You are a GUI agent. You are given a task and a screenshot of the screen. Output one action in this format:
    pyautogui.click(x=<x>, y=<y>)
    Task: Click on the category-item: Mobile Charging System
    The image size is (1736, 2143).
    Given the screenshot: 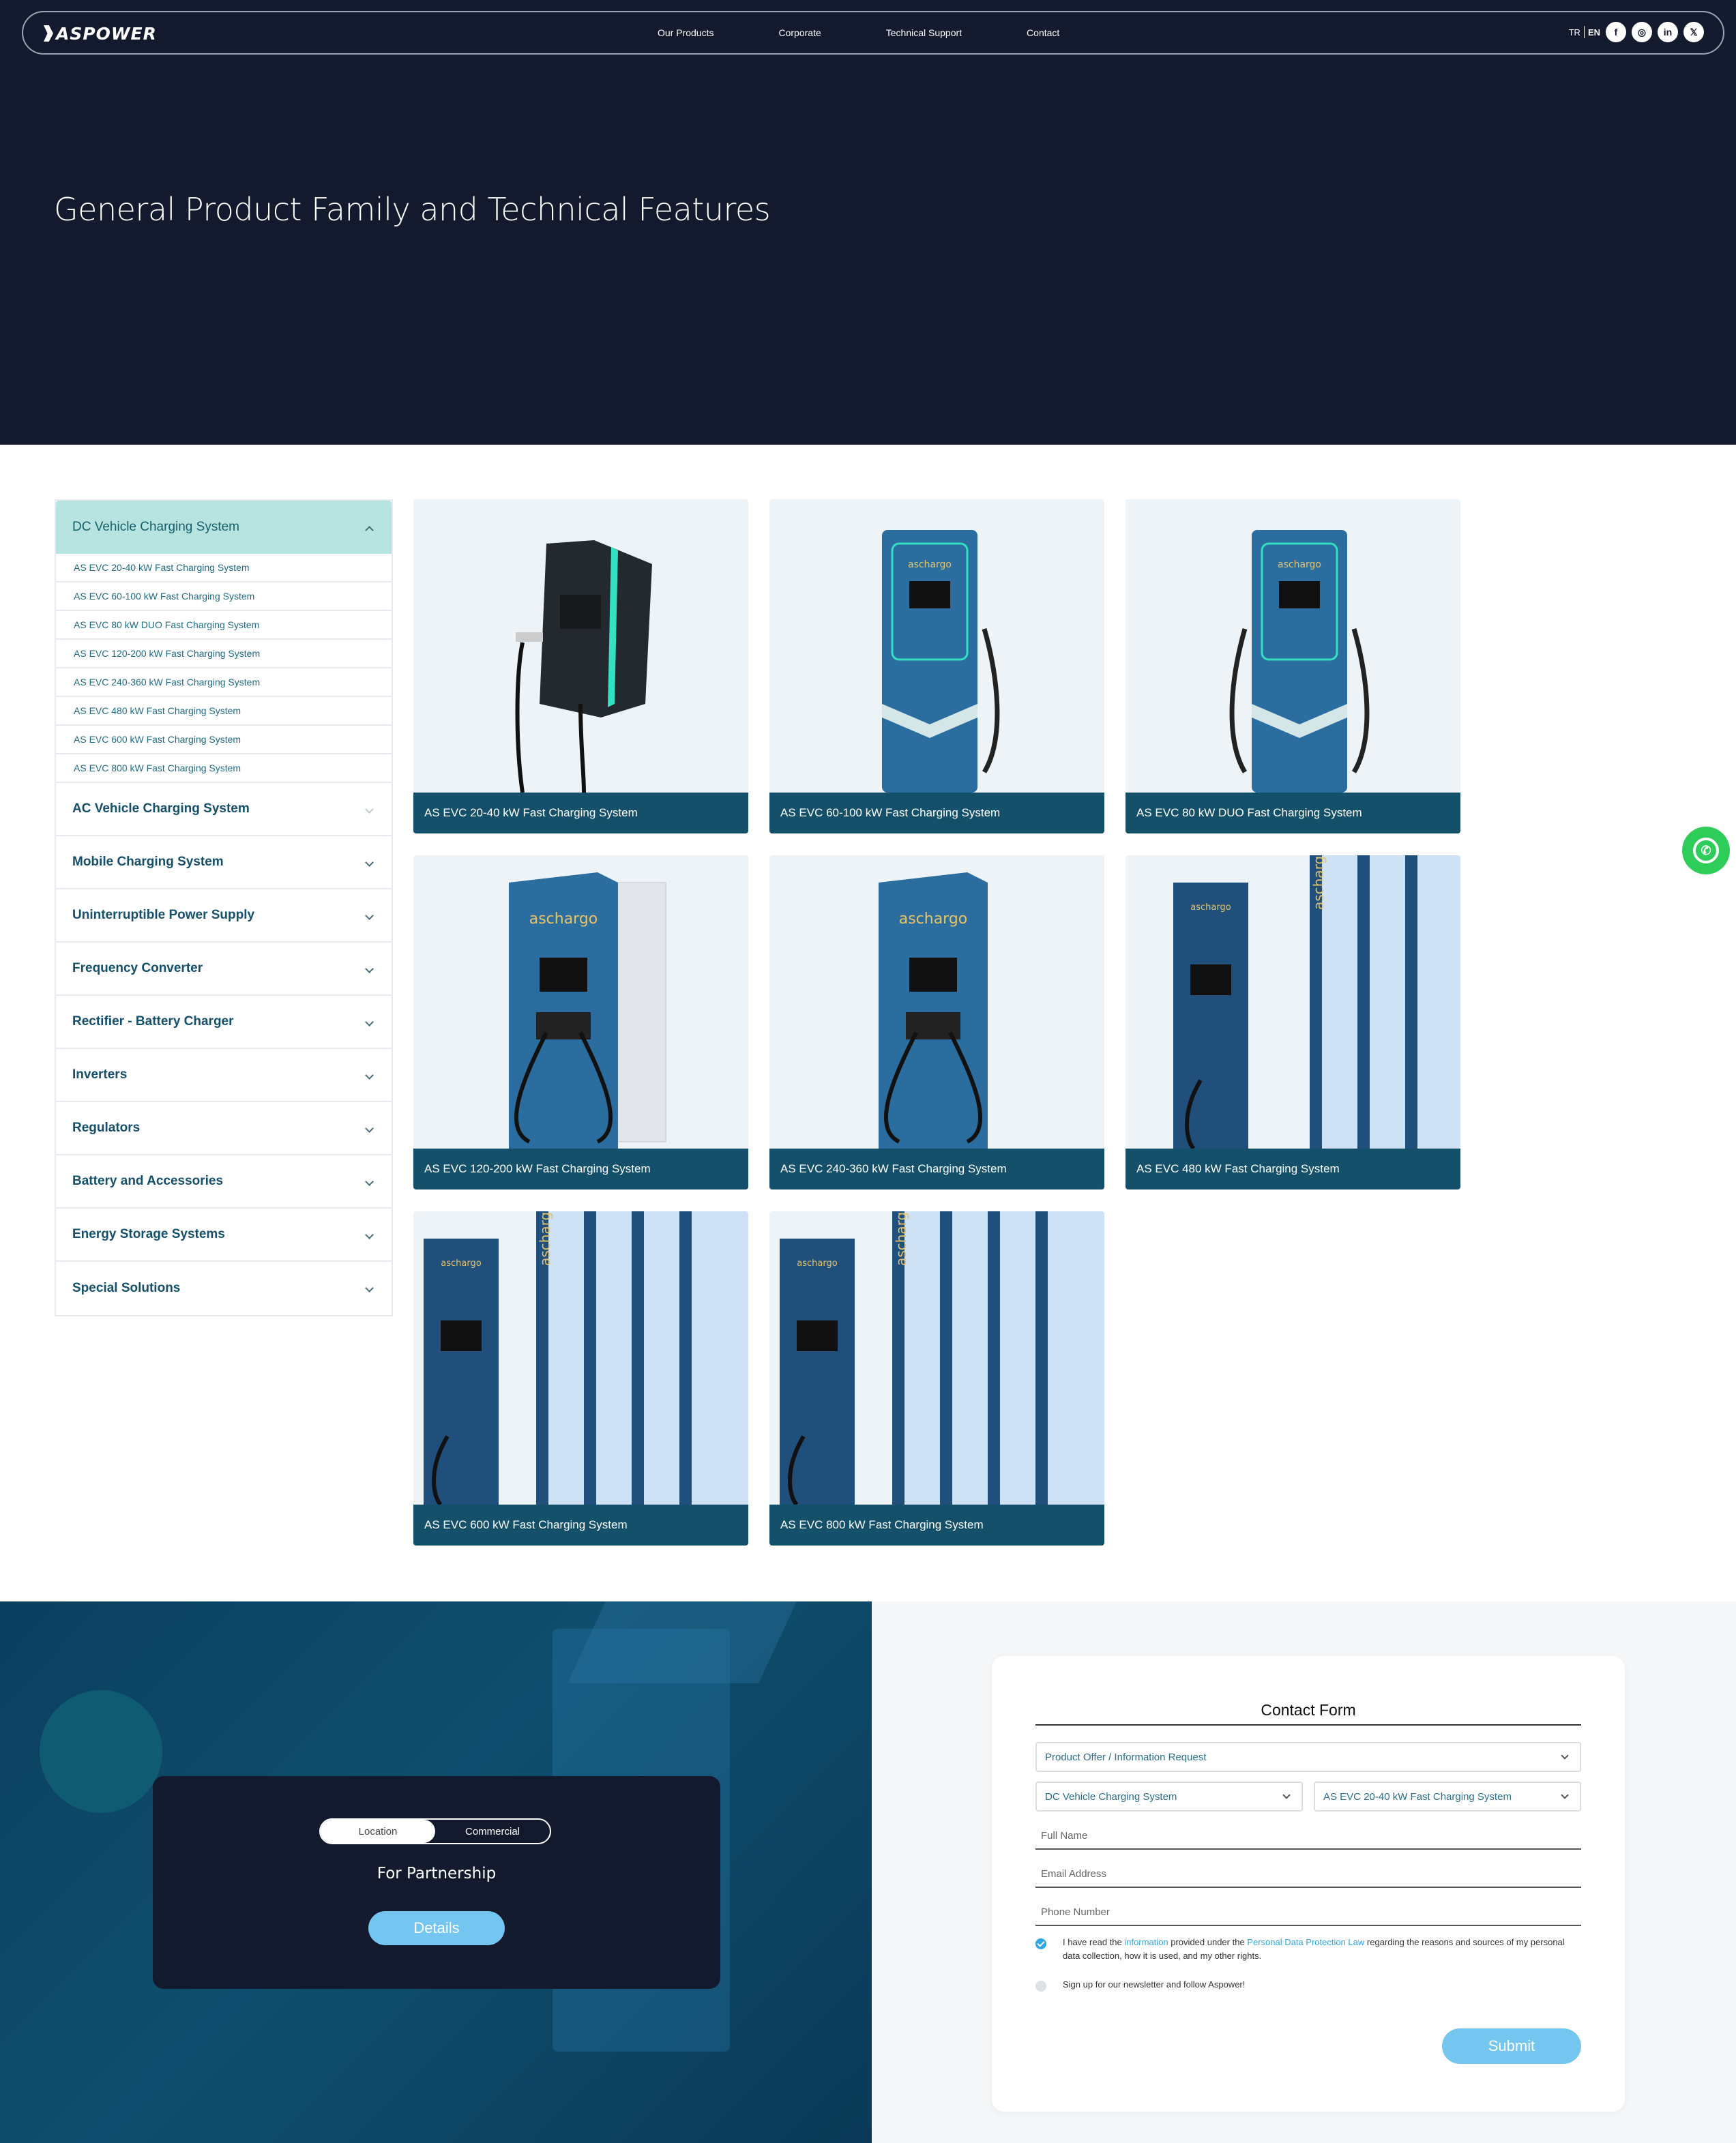 What is the action you would take?
    pyautogui.click(x=224, y=863)
    